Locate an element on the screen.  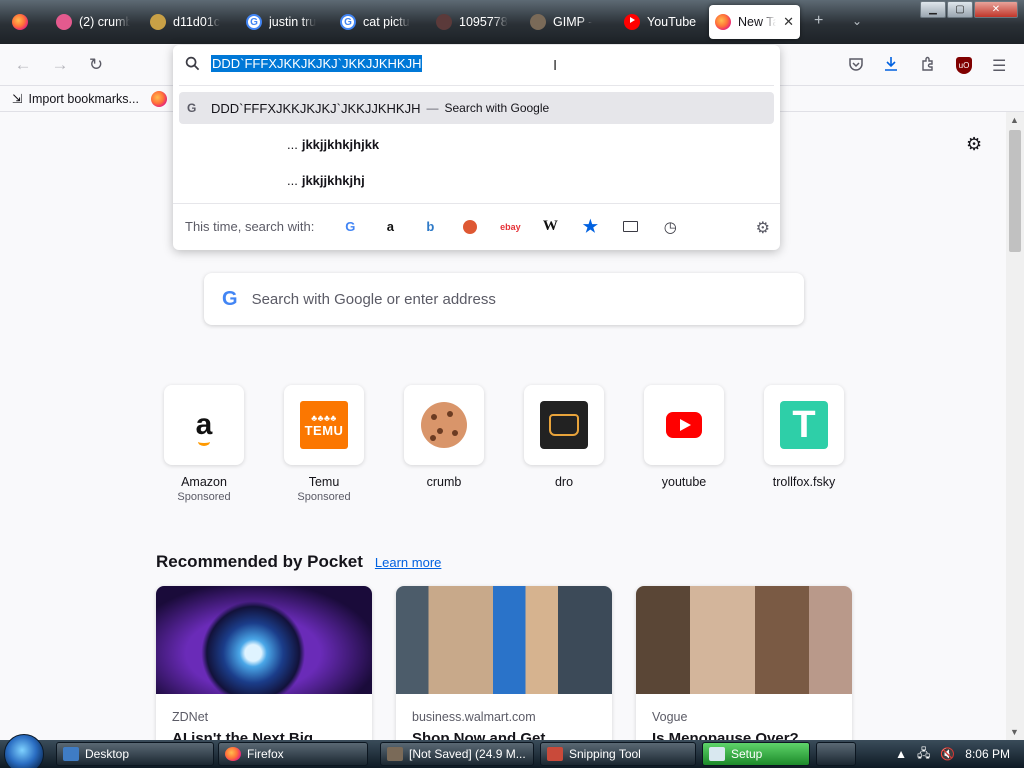
pocket-card: business.walmart.com Shop Now and Get is located at coordinates (504, 663).